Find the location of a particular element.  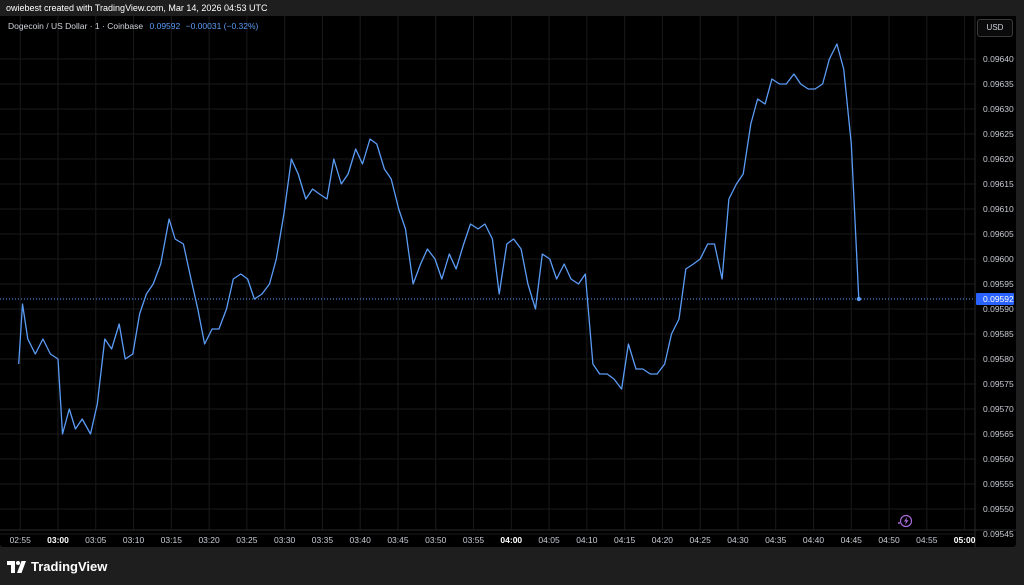

time-tick-label: 04:45 is located at coordinates (852, 540).